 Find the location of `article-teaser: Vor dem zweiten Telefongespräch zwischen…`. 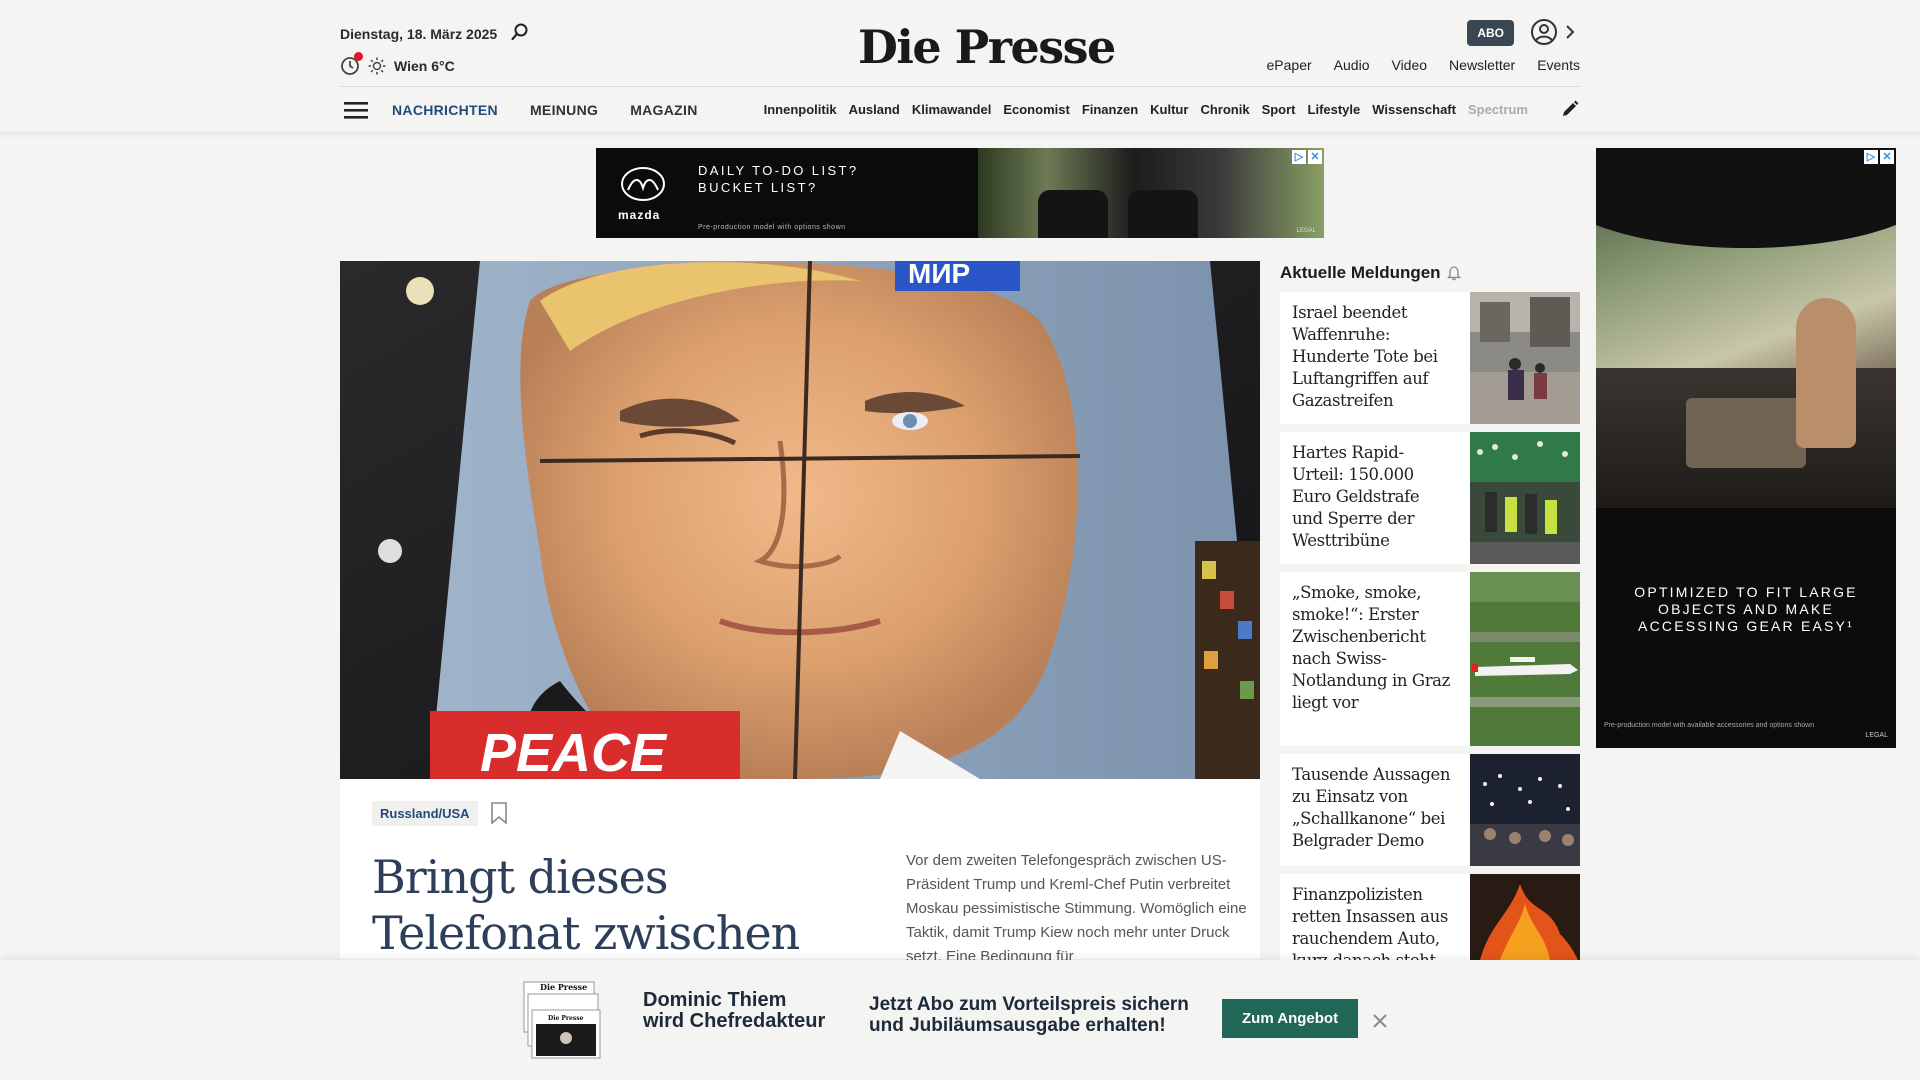

article-teaser: Vor dem zweiten Telefongespräch zwischen… is located at coordinates (1076, 908).